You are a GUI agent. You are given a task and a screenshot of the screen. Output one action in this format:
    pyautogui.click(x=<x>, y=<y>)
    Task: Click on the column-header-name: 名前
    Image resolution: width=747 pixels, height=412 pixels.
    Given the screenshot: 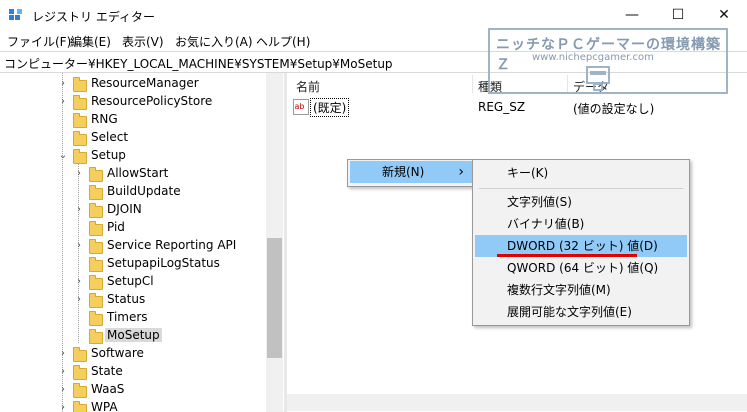 What is the action you would take?
    pyautogui.click(x=308, y=86)
    